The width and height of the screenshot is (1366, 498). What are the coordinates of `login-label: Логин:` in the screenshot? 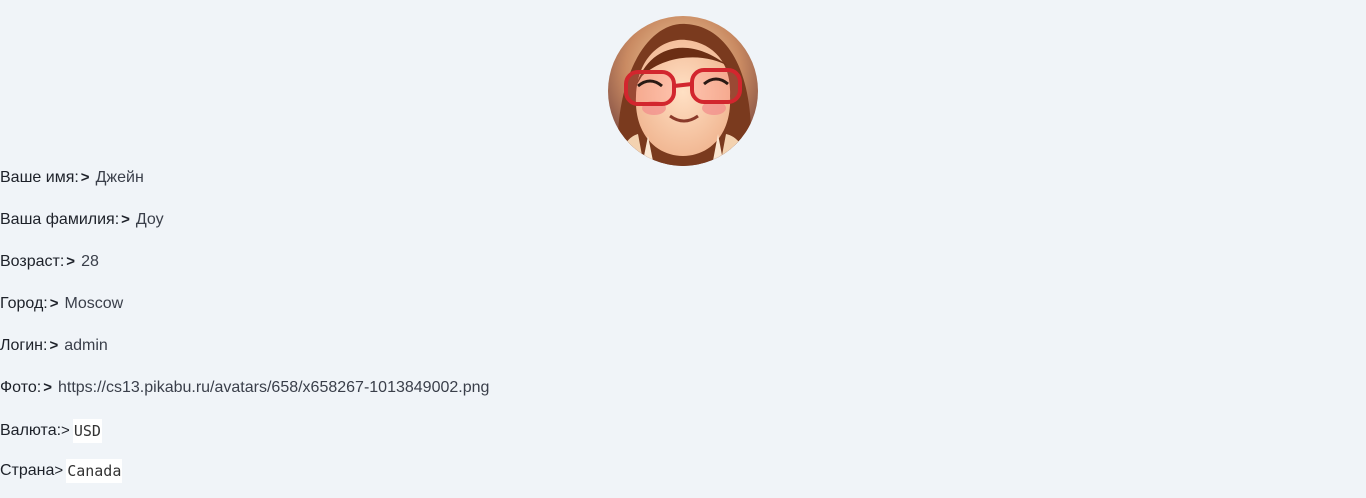 It's located at (24, 345).